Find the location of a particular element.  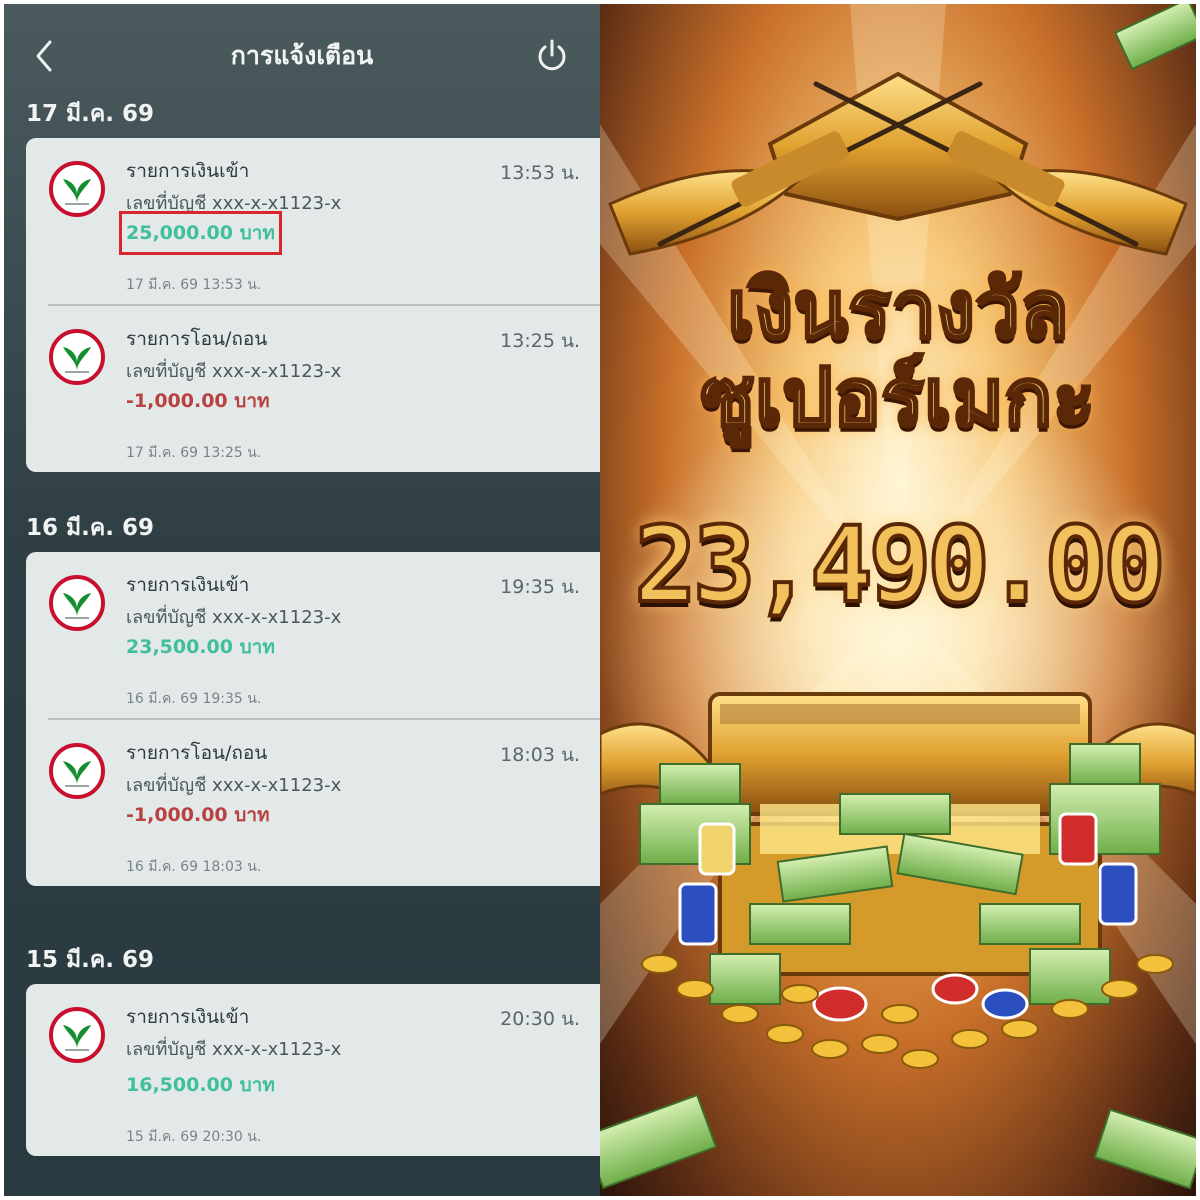

notification-time: 20:30 น. is located at coordinates (540, 1019).